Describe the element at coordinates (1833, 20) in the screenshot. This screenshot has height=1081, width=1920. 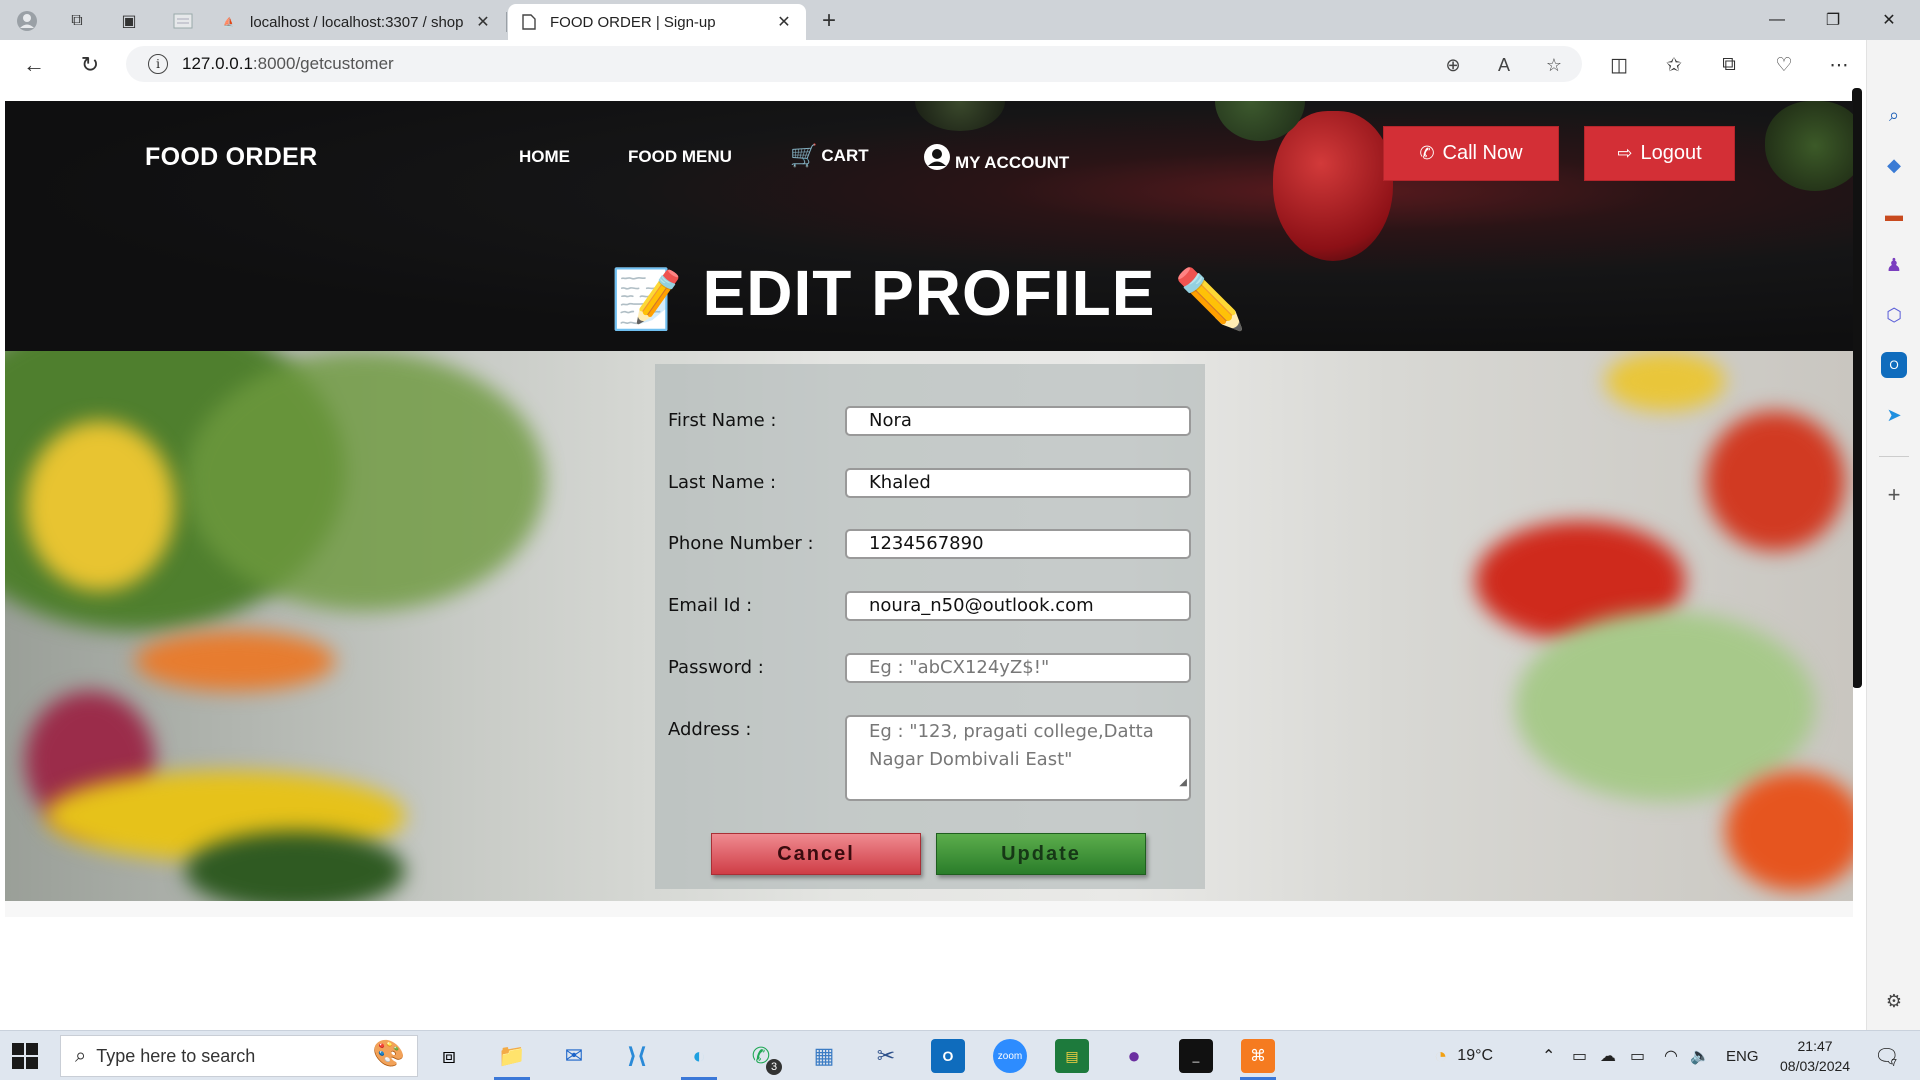
I see `restore-button: ❐` at that location.